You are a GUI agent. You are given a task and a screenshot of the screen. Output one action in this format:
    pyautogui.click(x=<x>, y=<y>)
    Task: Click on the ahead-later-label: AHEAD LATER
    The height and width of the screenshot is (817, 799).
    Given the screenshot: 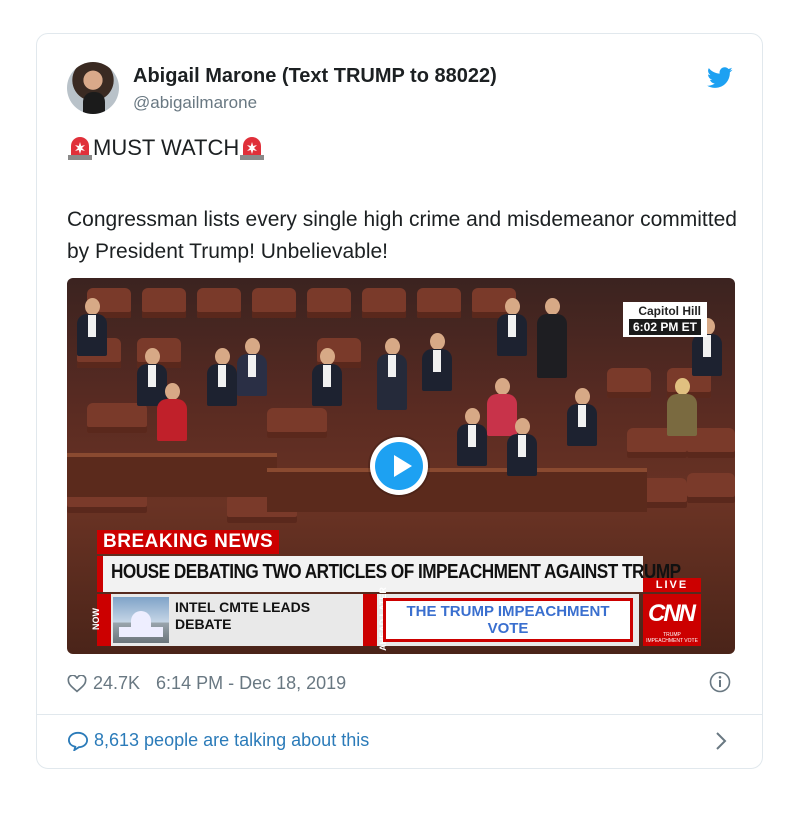 What is the action you would take?
    pyautogui.click(x=375, y=619)
    